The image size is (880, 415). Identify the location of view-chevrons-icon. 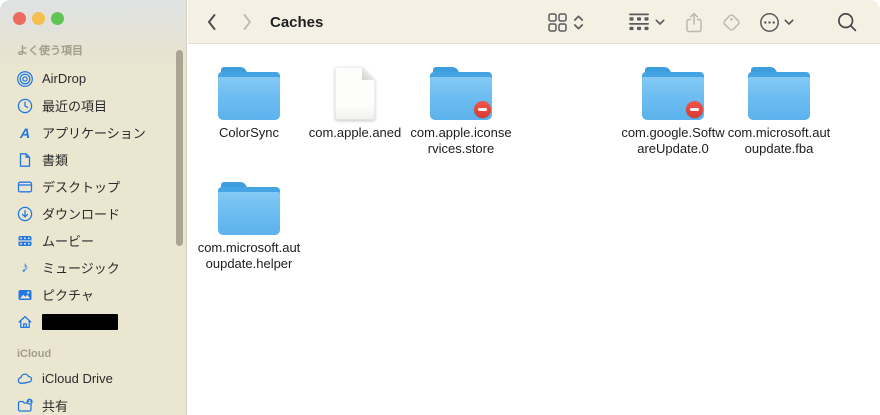
(578, 22).